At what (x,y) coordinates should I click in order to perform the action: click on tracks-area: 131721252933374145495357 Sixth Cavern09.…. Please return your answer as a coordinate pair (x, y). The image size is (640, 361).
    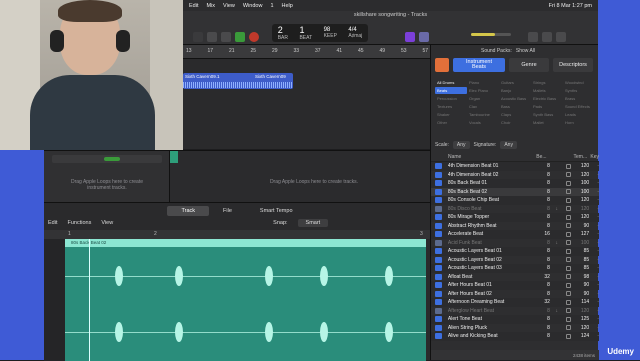
    Looking at the image, I should click on (306, 97).